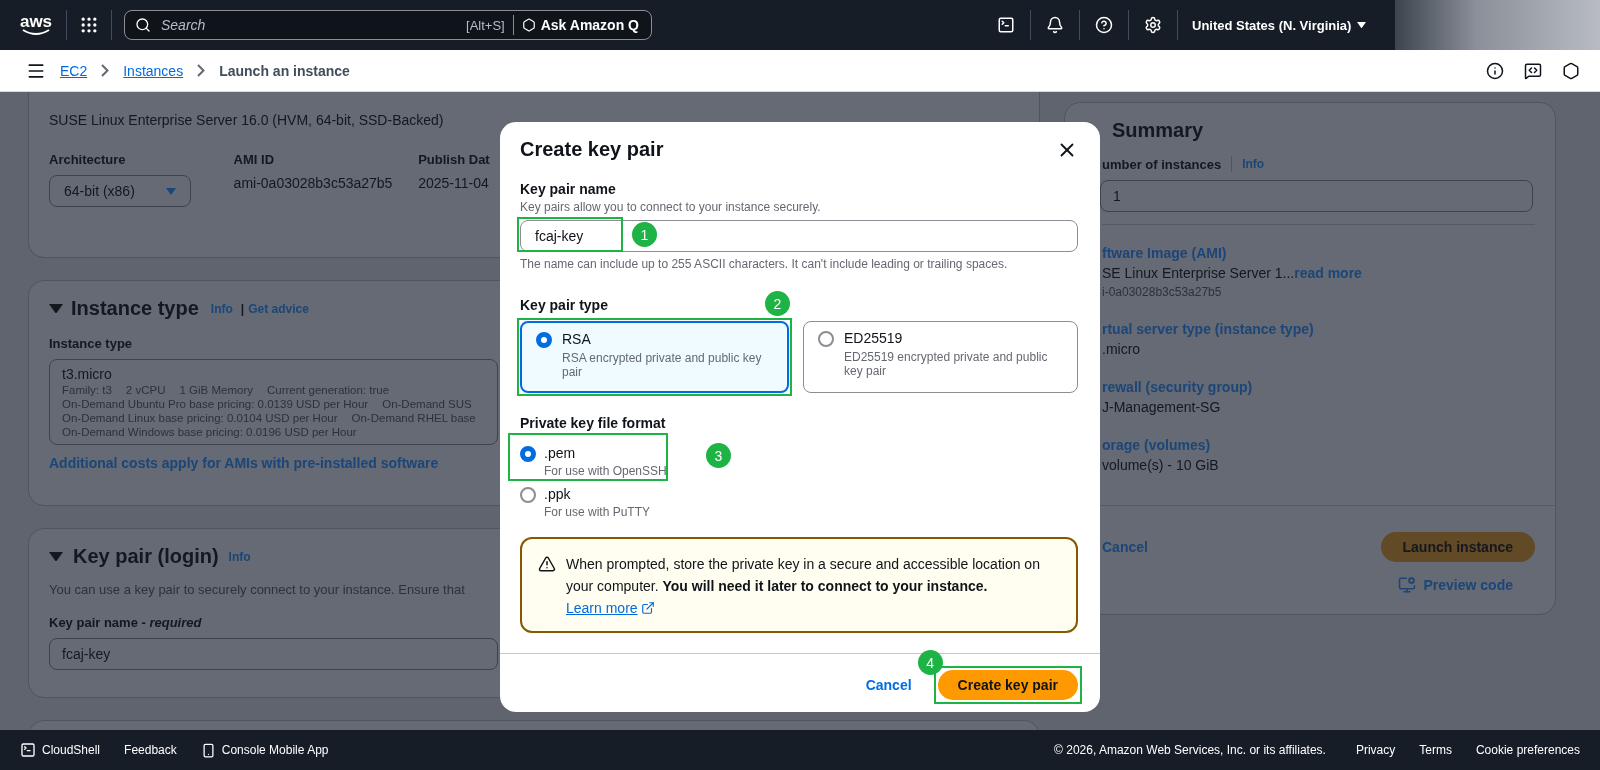 Image resolution: width=1600 pixels, height=770 pixels. Describe the element at coordinates (1435, 750) in the screenshot. I see `footer-link: Terms` at that location.